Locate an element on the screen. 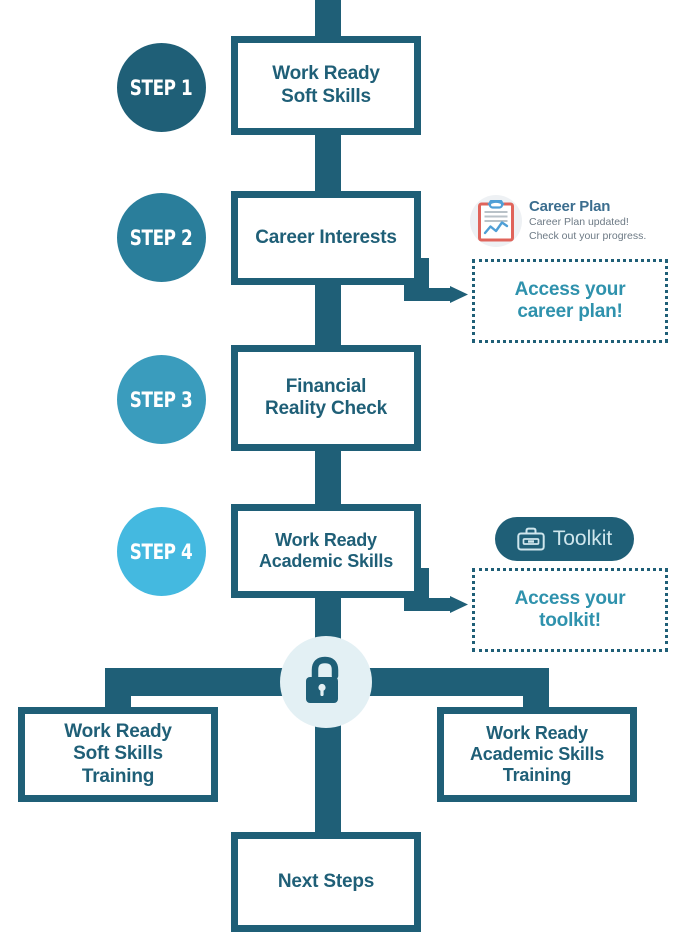  outcome-box-soft-skills-training: Work Ready Soft Skills Training is located at coordinates (118, 754).